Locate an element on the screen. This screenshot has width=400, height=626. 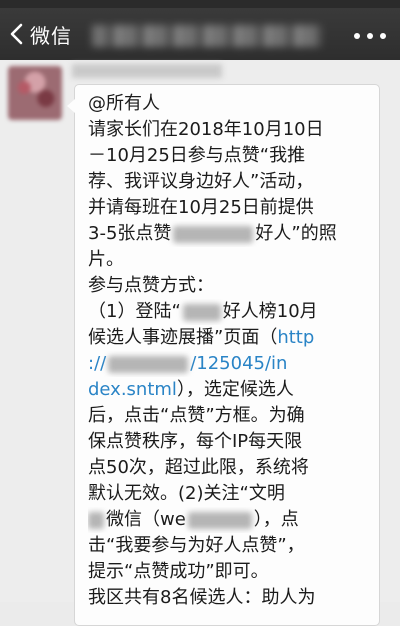
text-segment: ），点 is located at coordinates (276, 519).